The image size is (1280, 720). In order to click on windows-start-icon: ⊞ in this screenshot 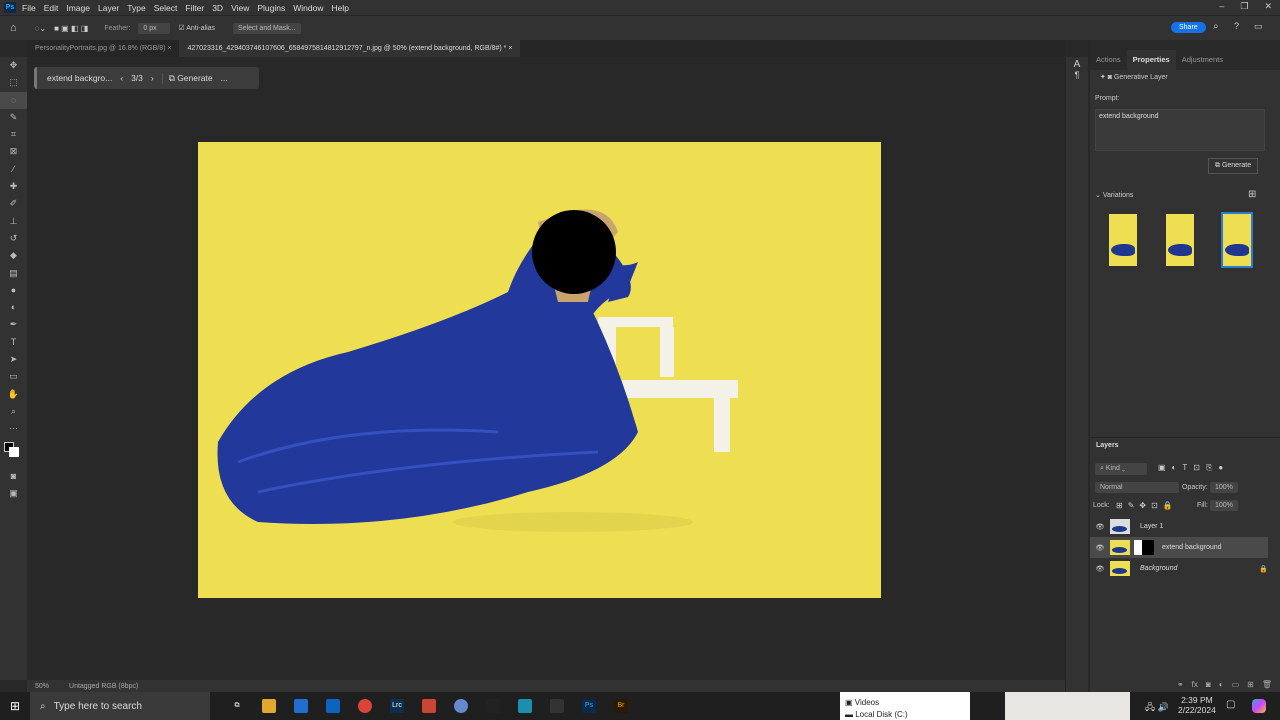, I will do `click(15, 706)`.